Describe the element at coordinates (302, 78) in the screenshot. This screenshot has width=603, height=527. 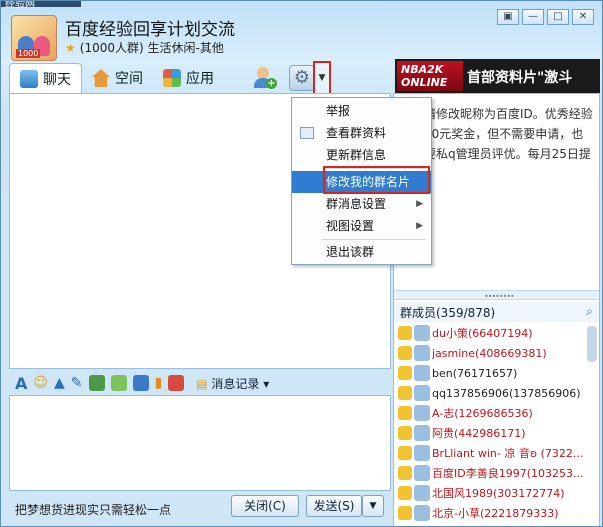
I see `settings-gear-button: ⚙` at that location.